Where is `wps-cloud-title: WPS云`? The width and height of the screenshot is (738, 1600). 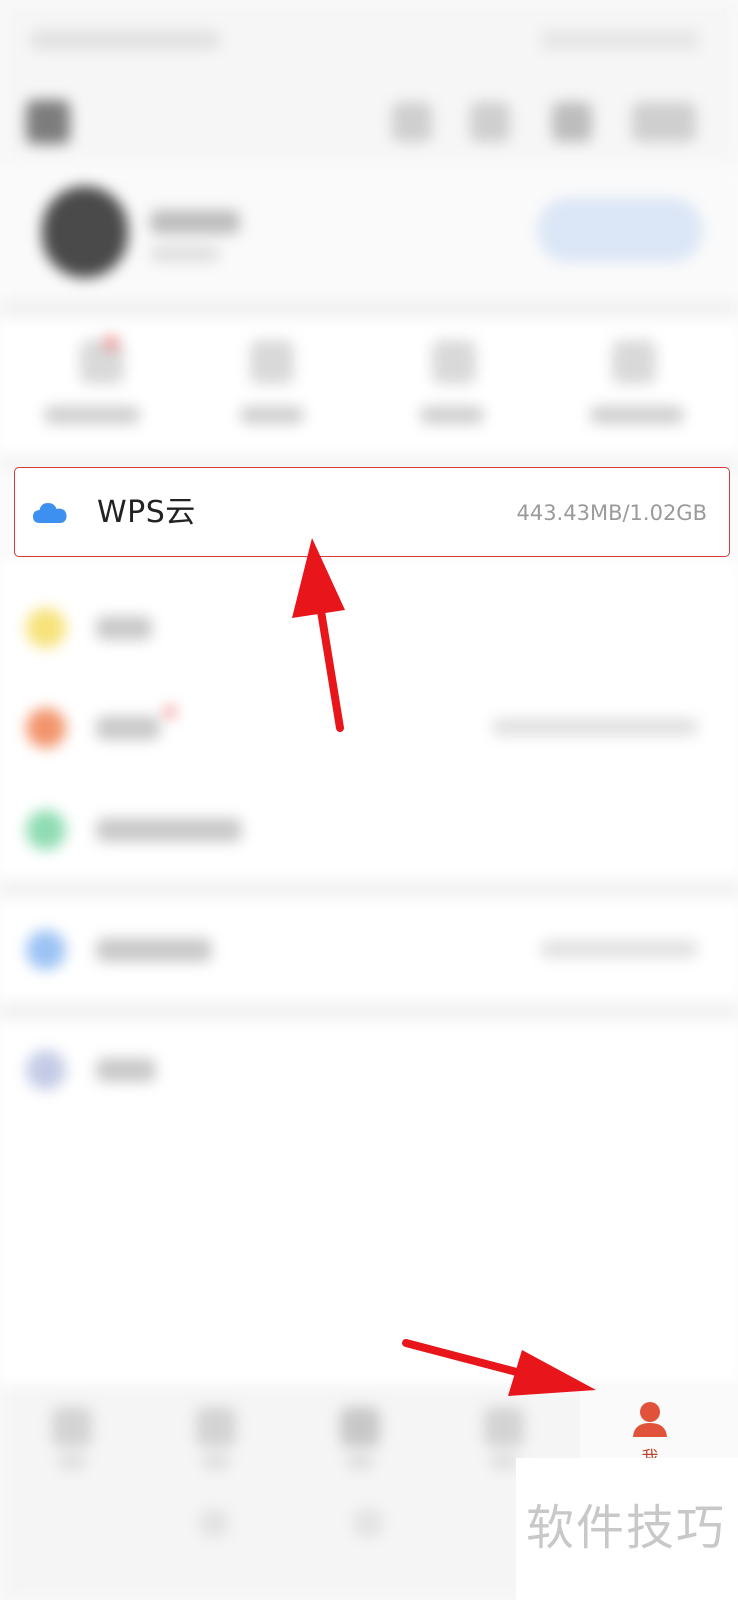 wps-cloud-title: WPS云 is located at coordinates (146, 512).